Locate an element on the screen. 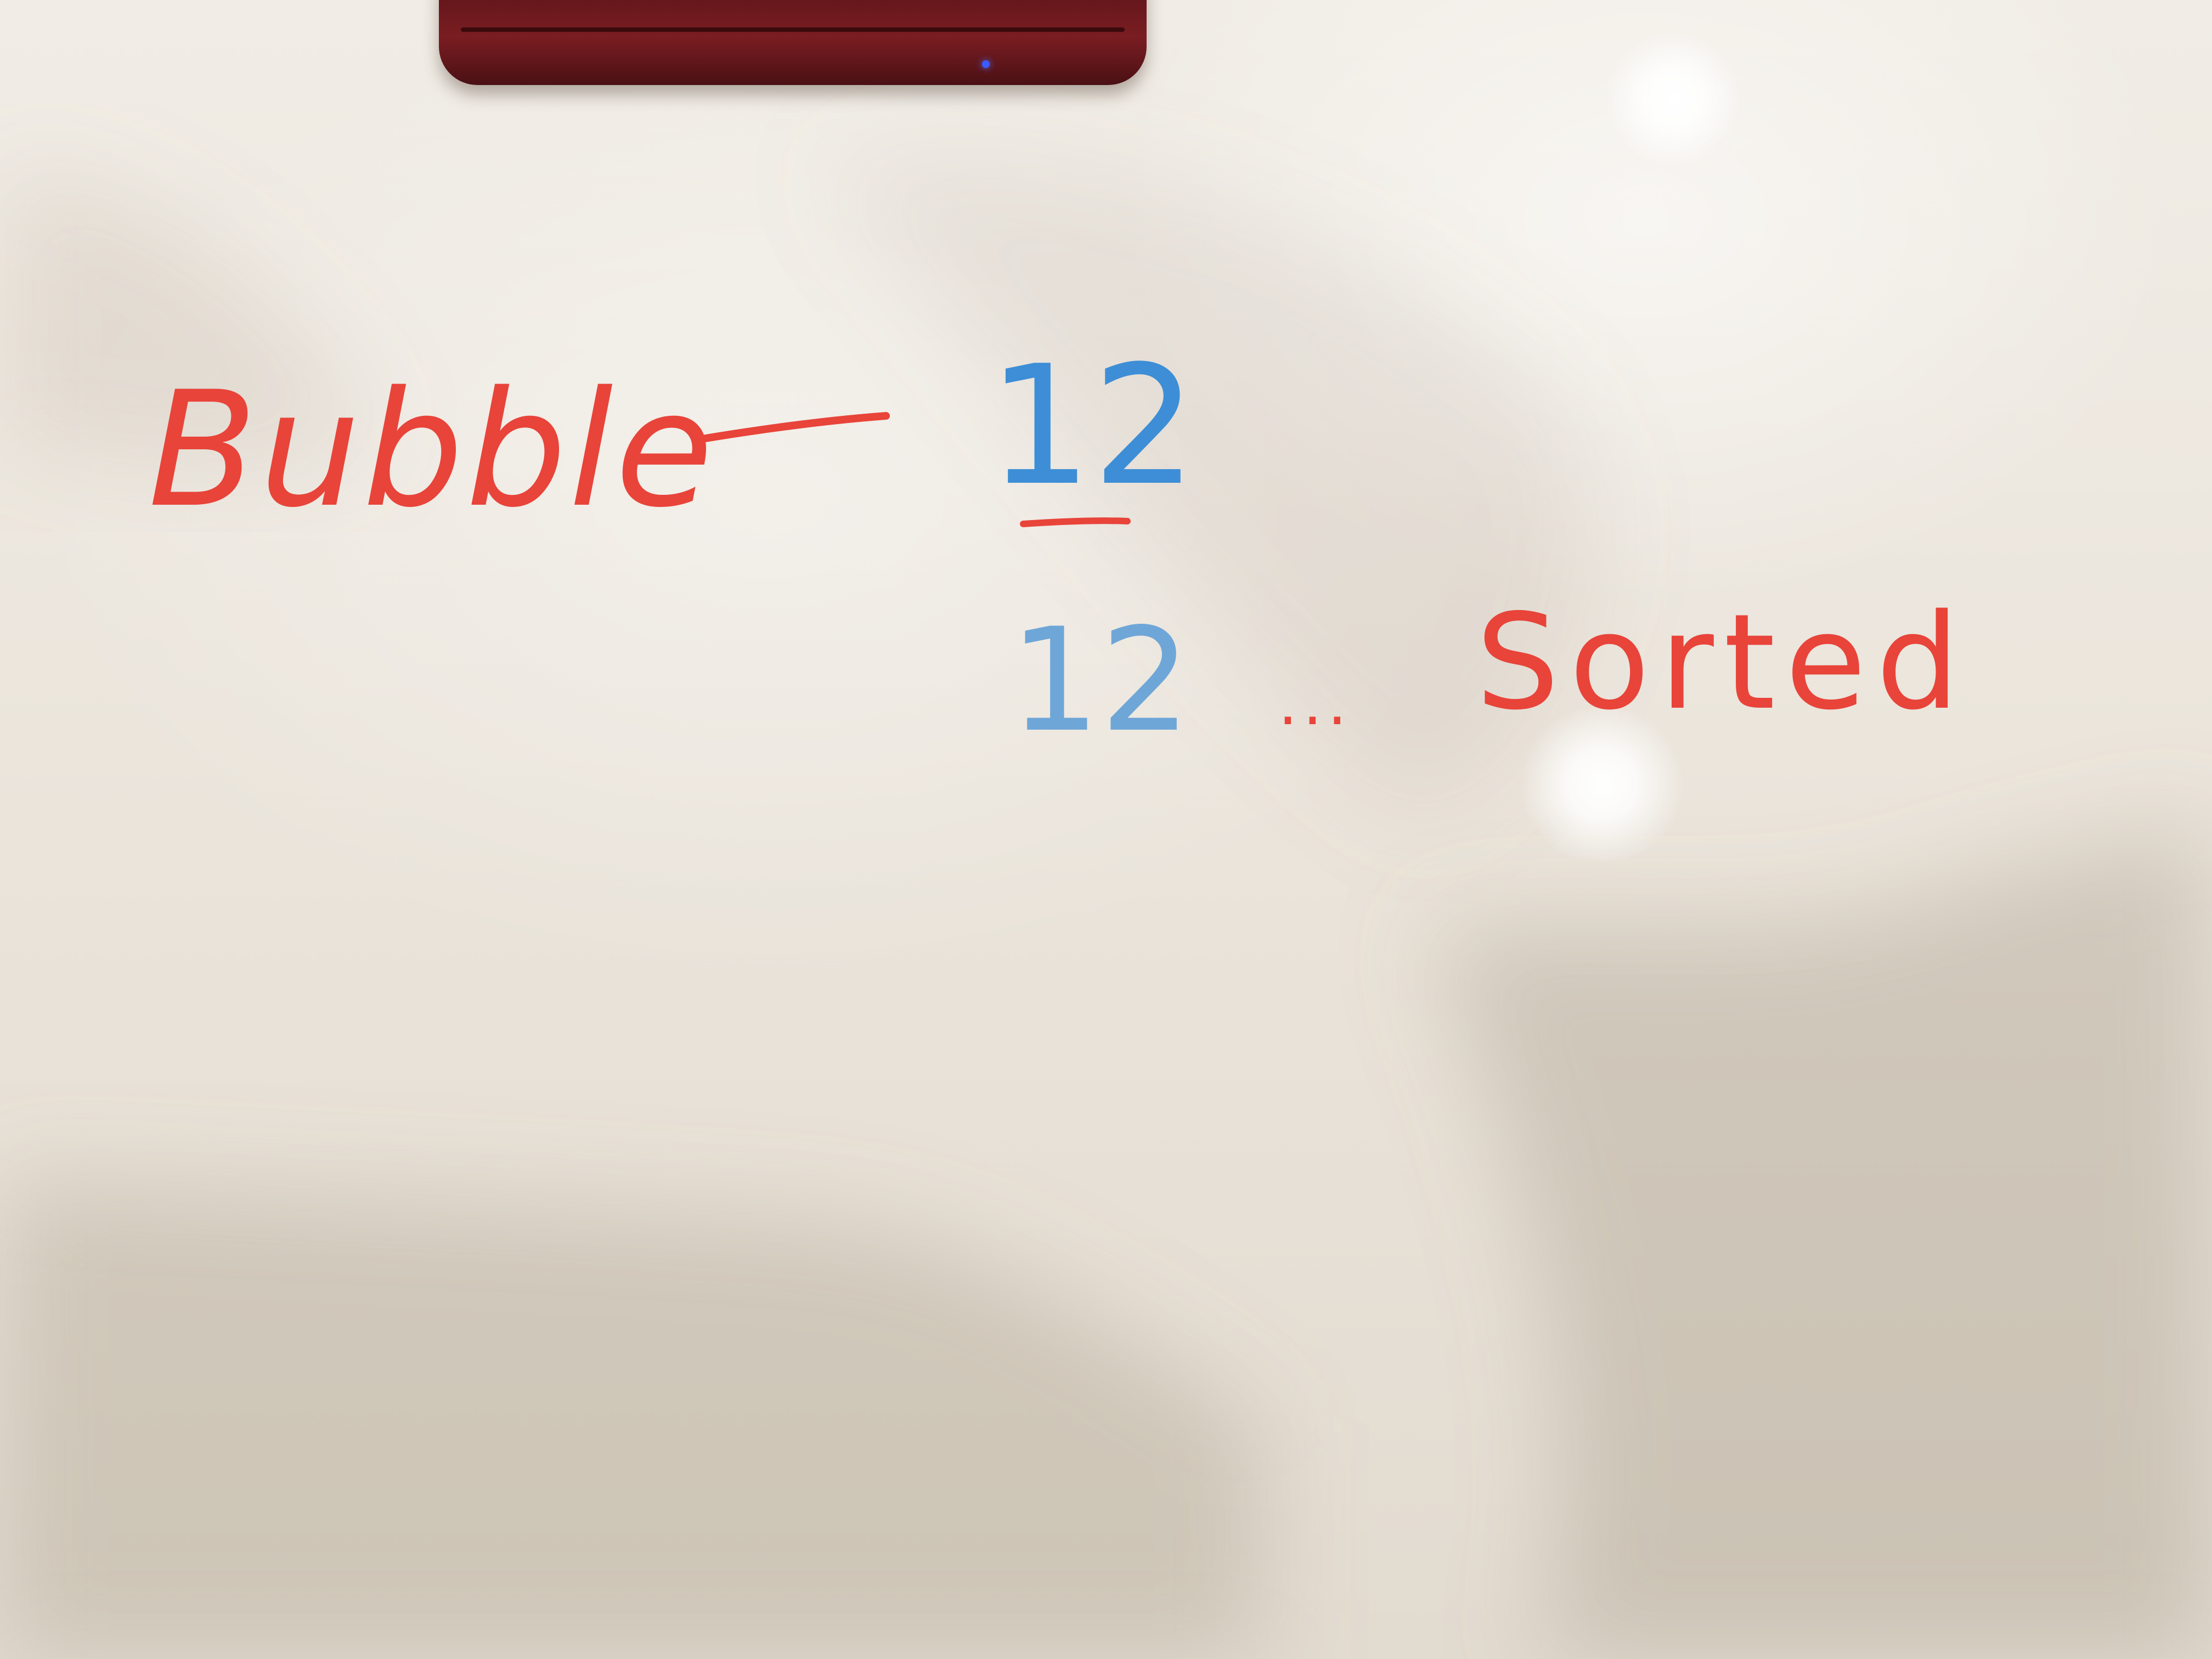  word-bubble: Bubble is located at coordinates (431, 450).